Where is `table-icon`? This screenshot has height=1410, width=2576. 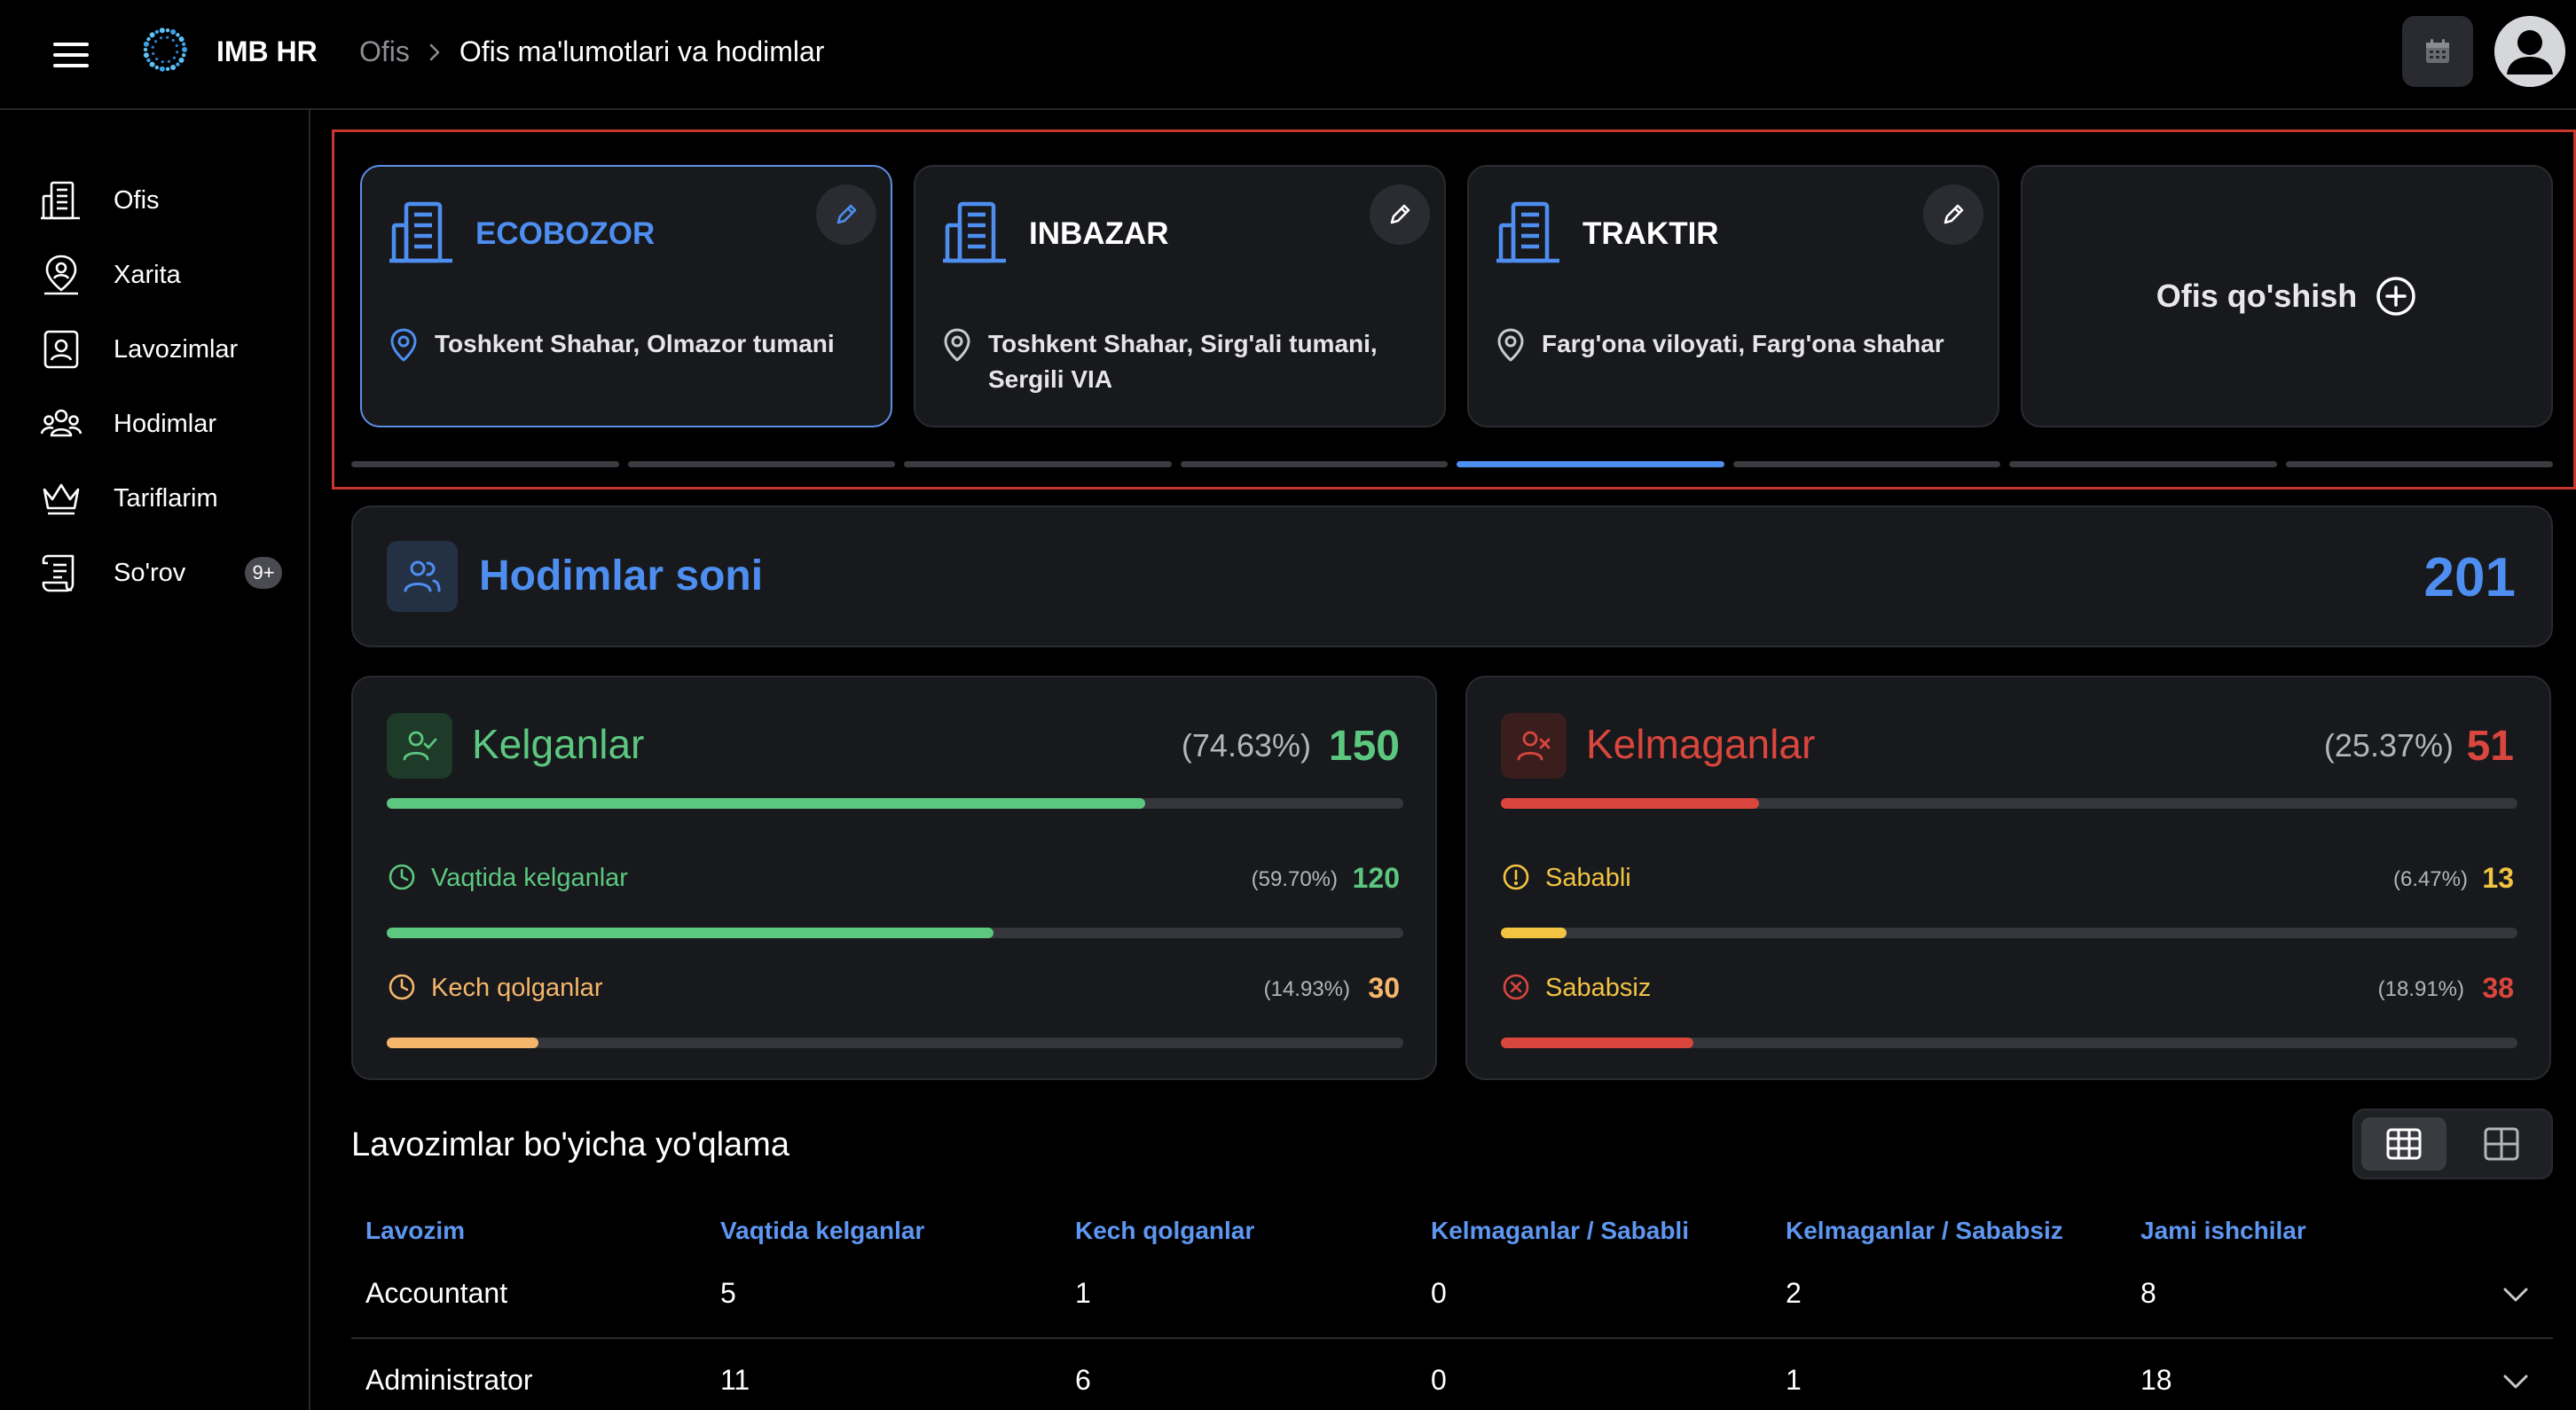
table-icon is located at coordinates (2403, 1143).